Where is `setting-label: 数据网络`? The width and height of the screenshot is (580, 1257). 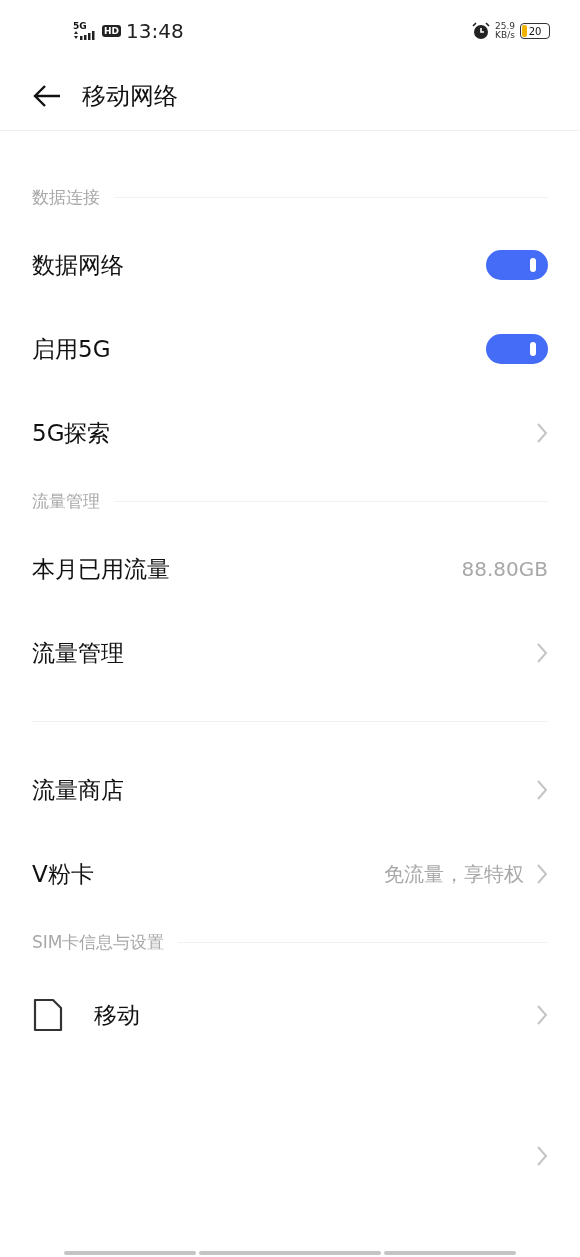 setting-label: 数据网络 is located at coordinates (78, 265).